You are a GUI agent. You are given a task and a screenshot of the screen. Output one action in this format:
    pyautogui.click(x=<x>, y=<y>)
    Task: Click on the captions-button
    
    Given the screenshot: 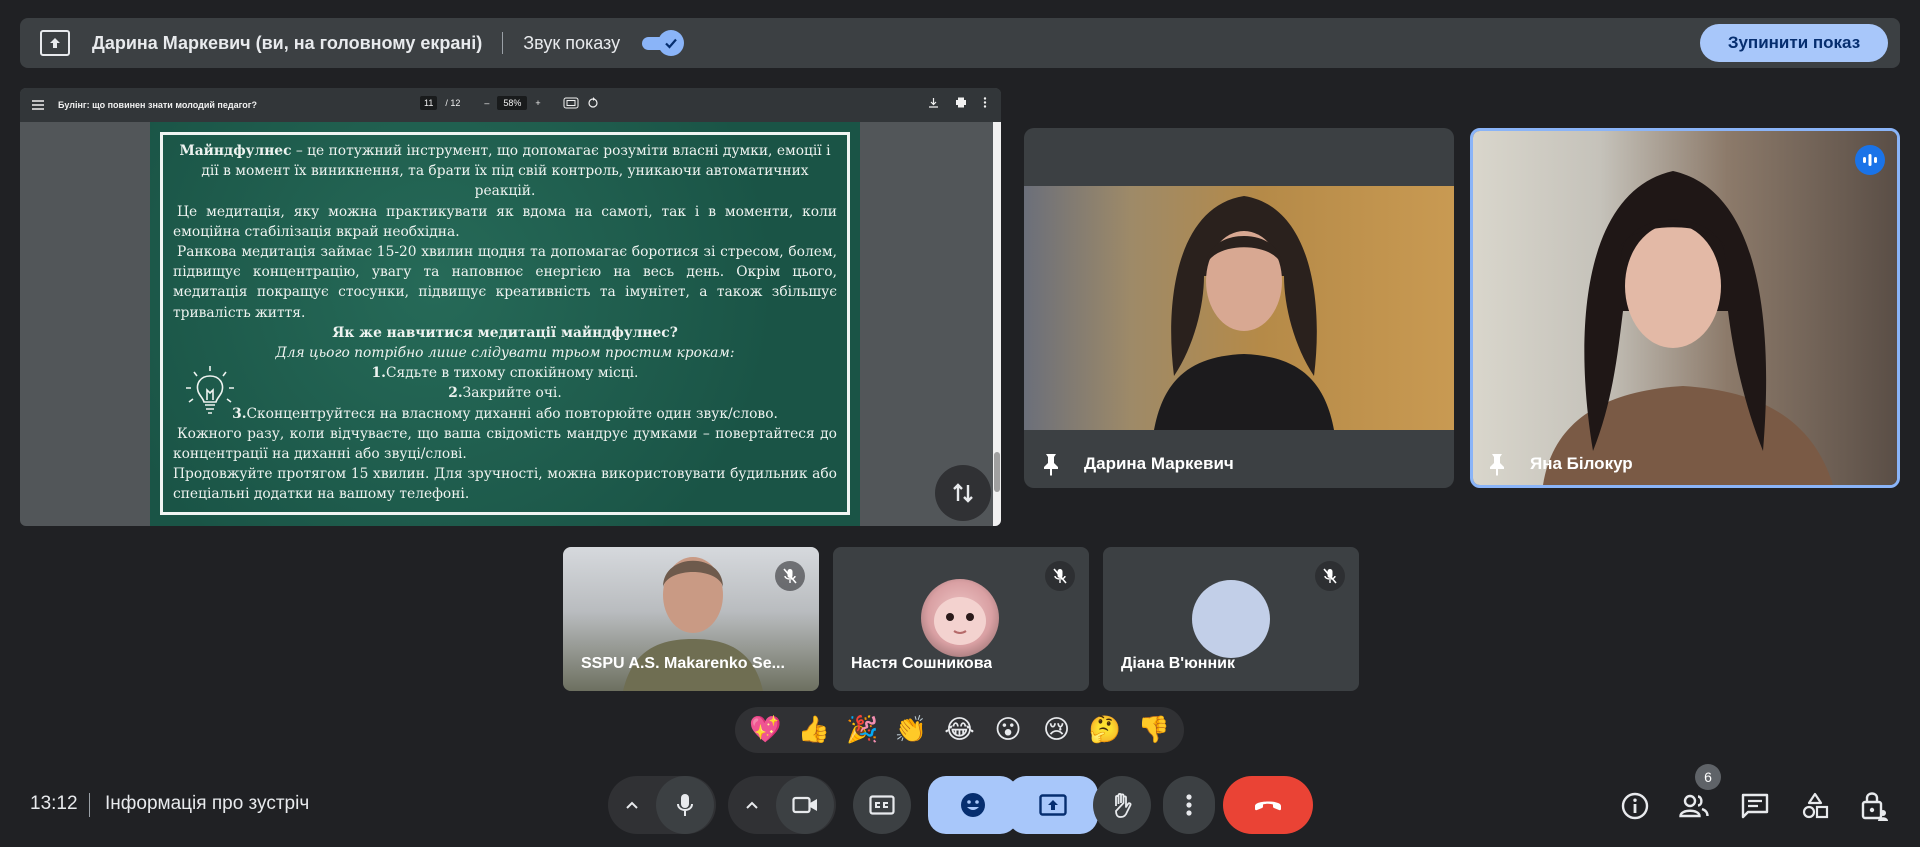 What is the action you would take?
    pyautogui.click(x=882, y=805)
    